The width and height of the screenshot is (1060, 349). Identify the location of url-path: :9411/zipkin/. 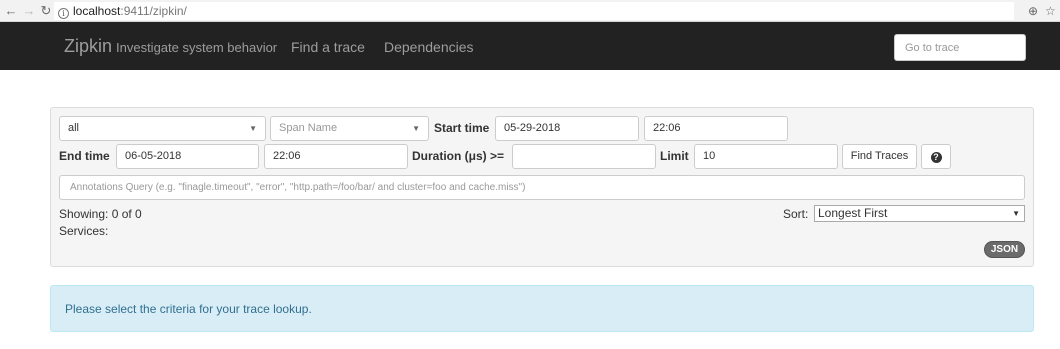
(153, 11).